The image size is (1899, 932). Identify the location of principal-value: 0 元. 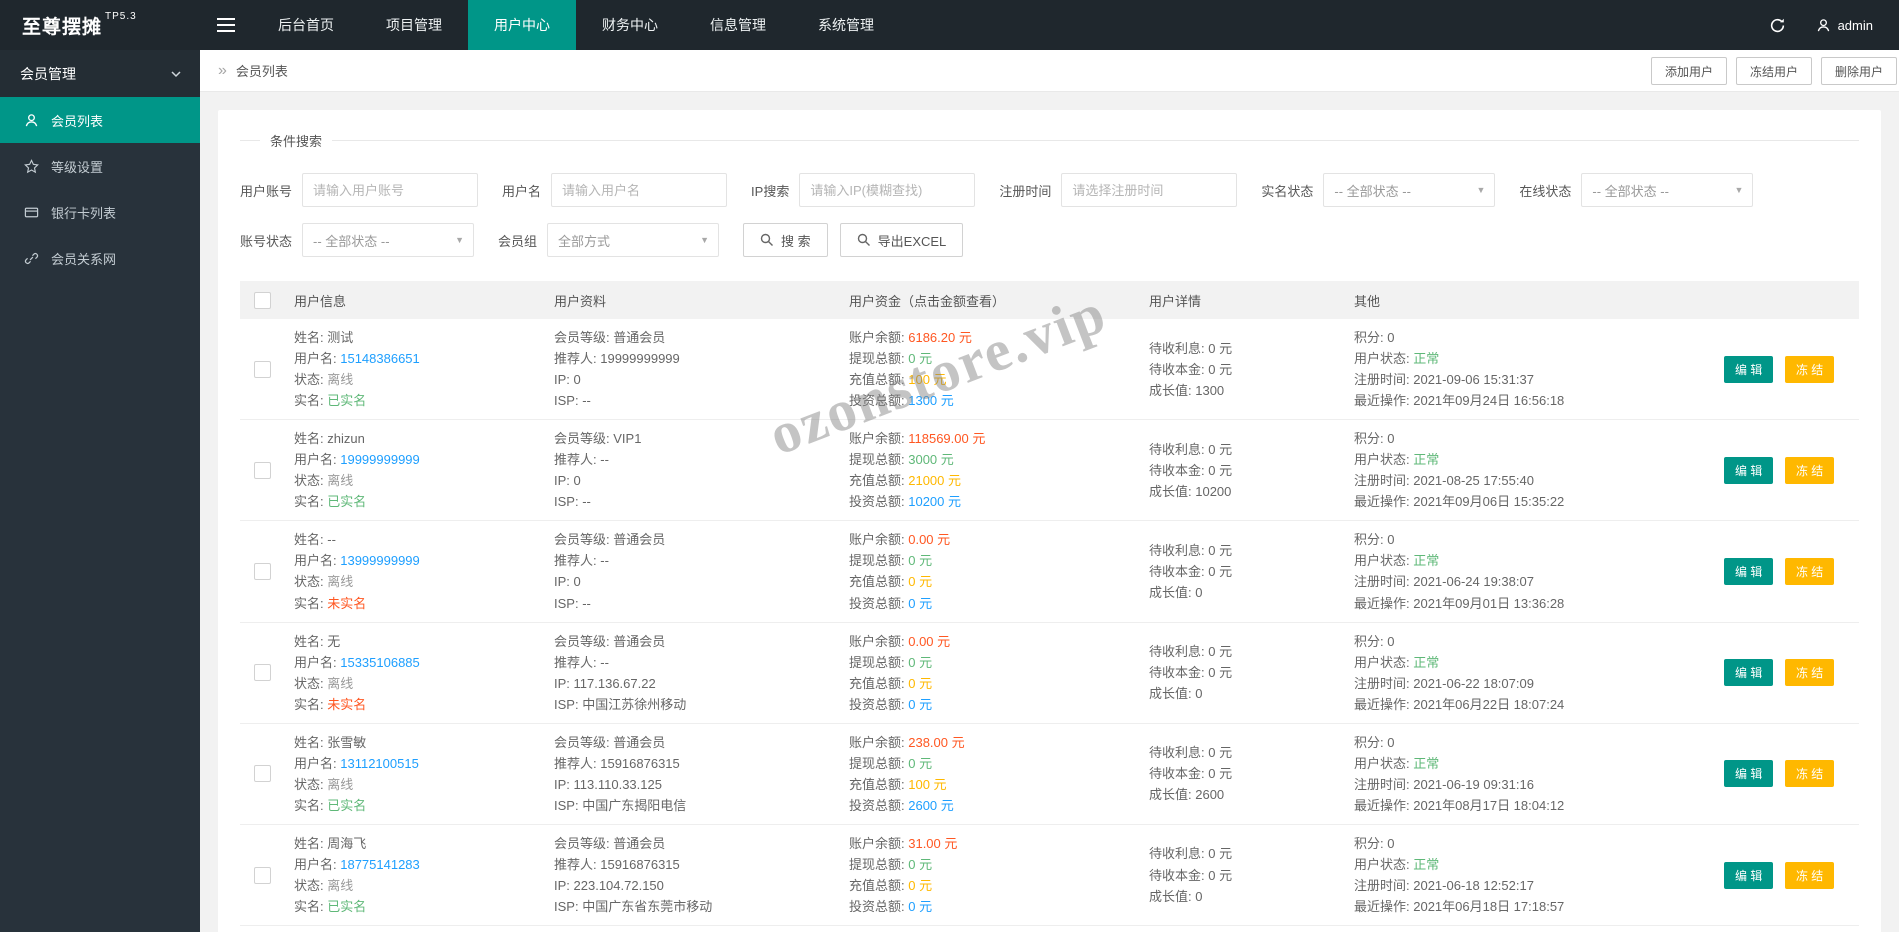
(1220, 470).